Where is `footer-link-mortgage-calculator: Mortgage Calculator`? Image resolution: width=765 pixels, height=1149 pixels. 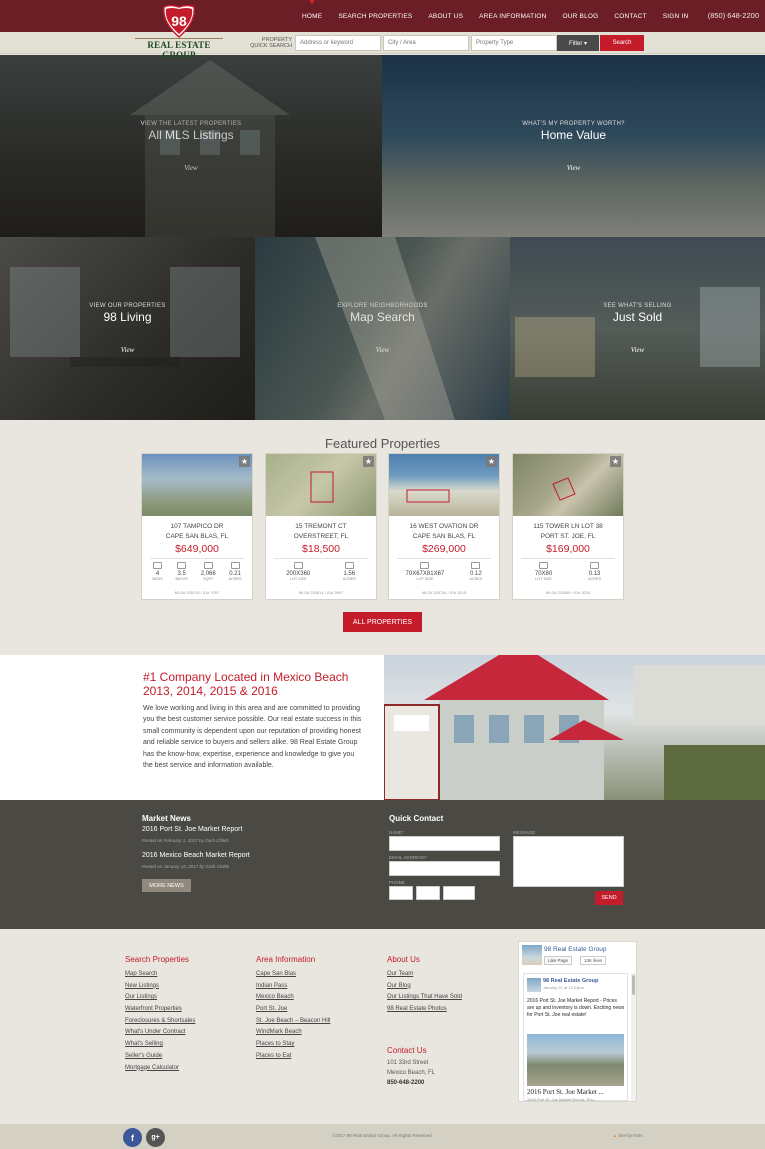 footer-link-mortgage-calculator: Mortgage Calculator is located at coordinates (160, 1068).